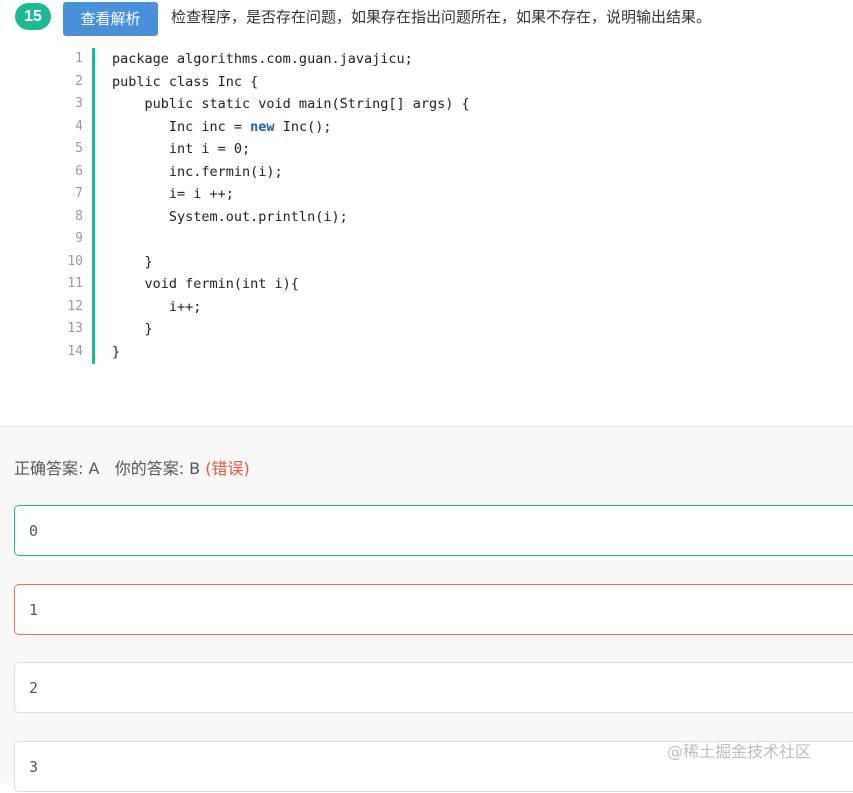 The width and height of the screenshot is (853, 793). Describe the element at coordinates (110, 19) in the screenshot. I see `view-analysis-button: 查看解析` at that location.